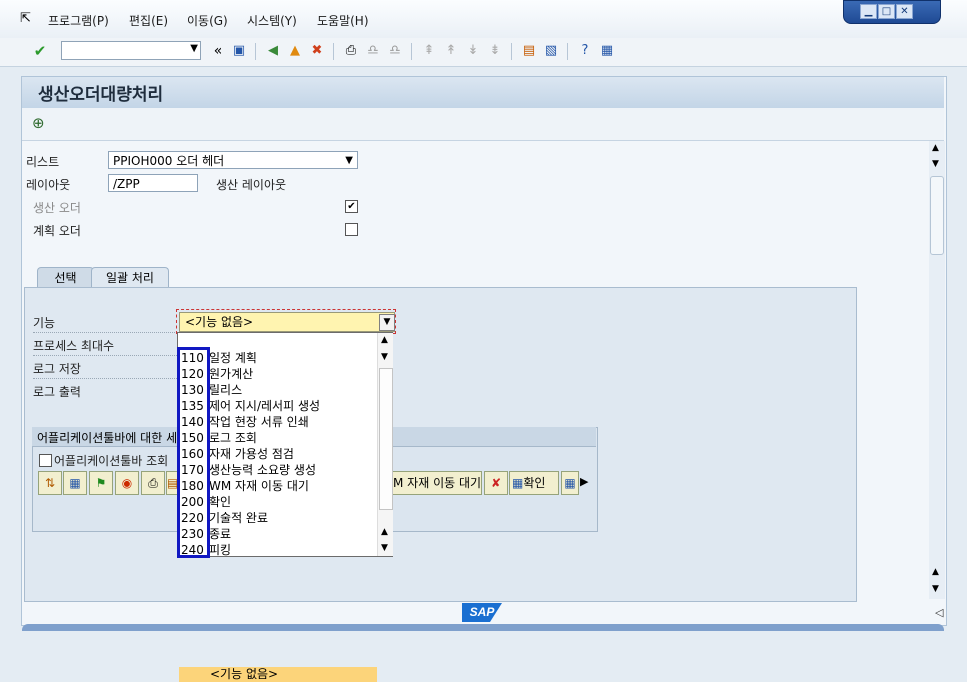  Describe the element at coordinates (483, 19) in the screenshot. I see `menu-bar: ⇱ 프로그램(P) 편집(E) 이동(G) 시스템(Y) 도움말(H)` at that location.